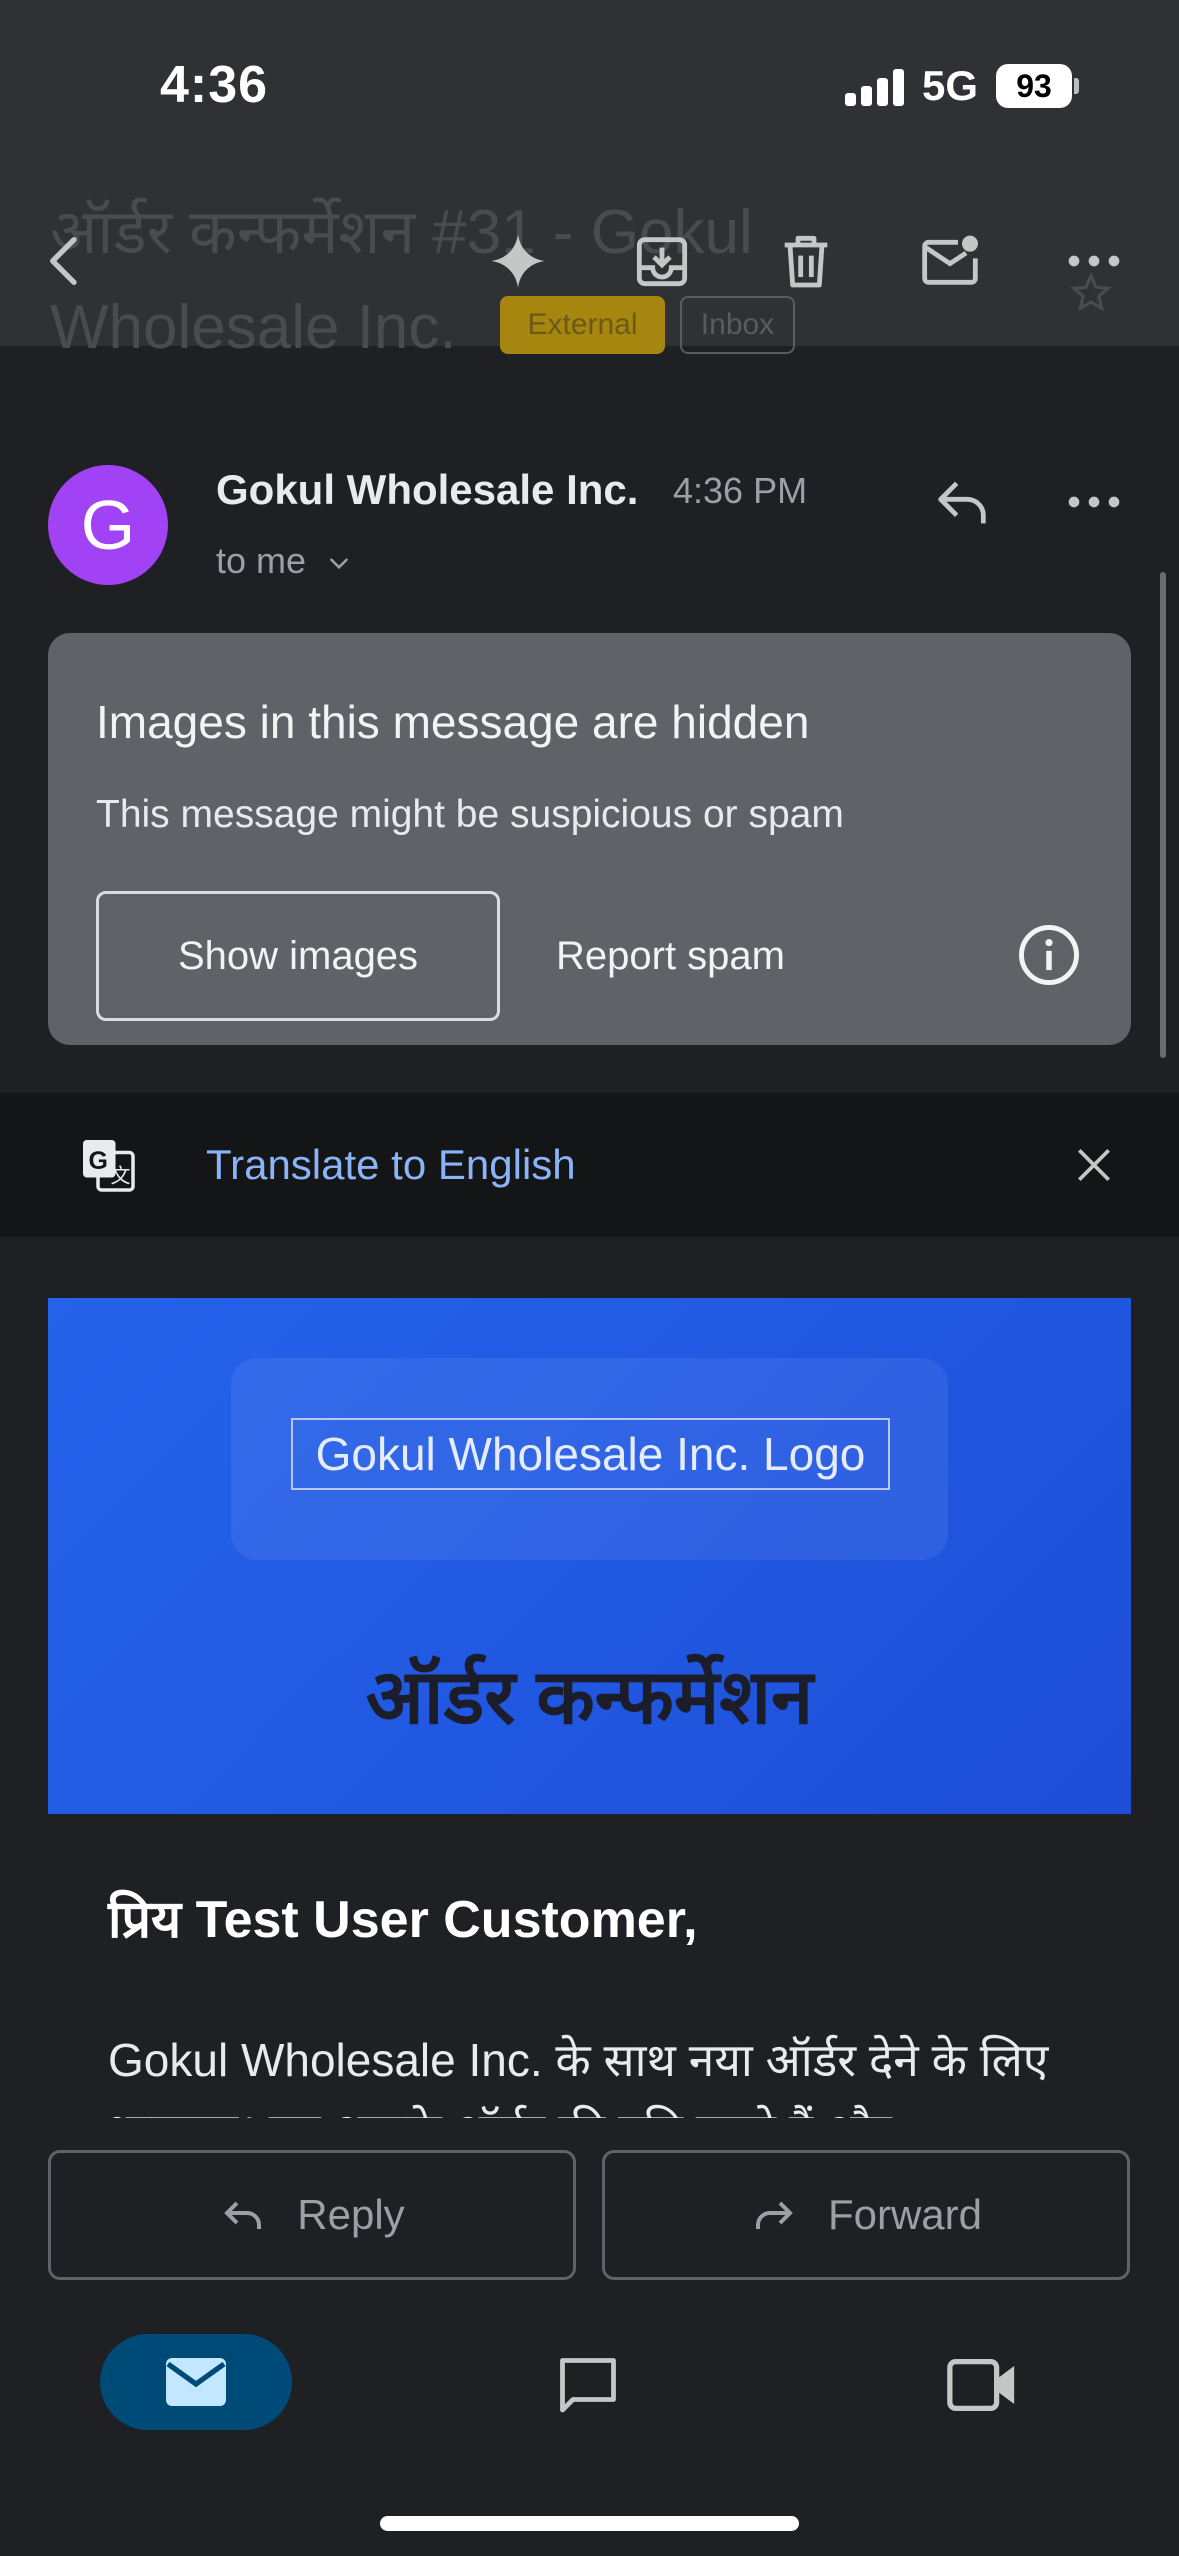 This screenshot has width=1179, height=2556. I want to click on close-icon, so click(1094, 1165).